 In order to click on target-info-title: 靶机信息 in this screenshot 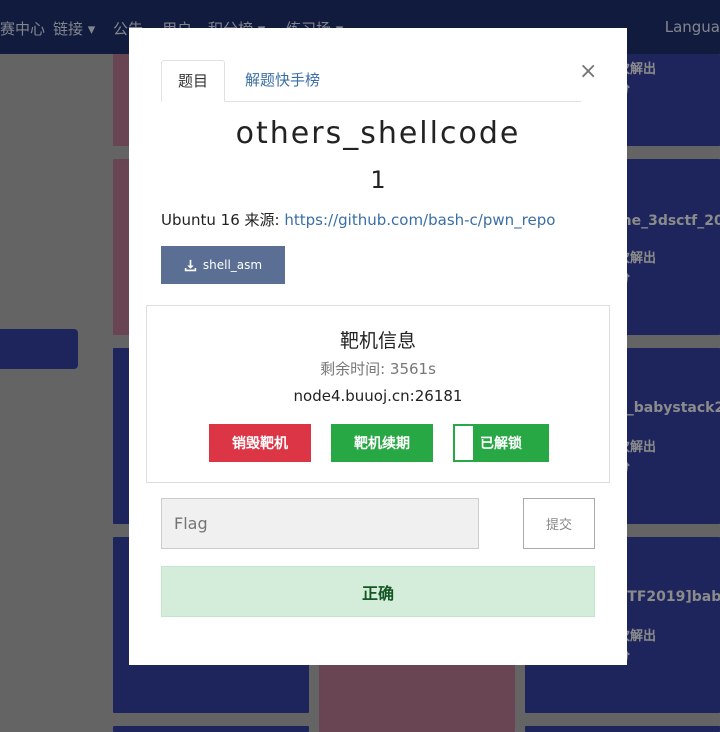, I will do `click(377, 341)`.